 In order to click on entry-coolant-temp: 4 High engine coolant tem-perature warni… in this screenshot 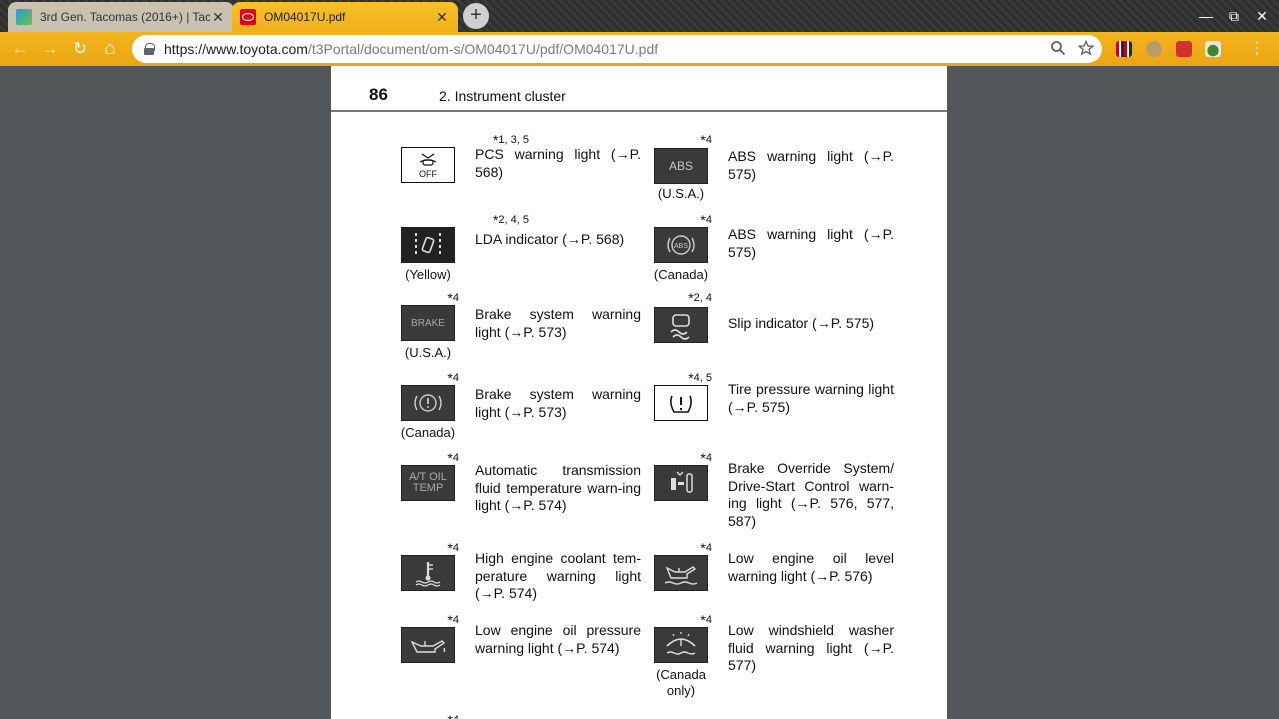, I will do `click(526, 578)`.